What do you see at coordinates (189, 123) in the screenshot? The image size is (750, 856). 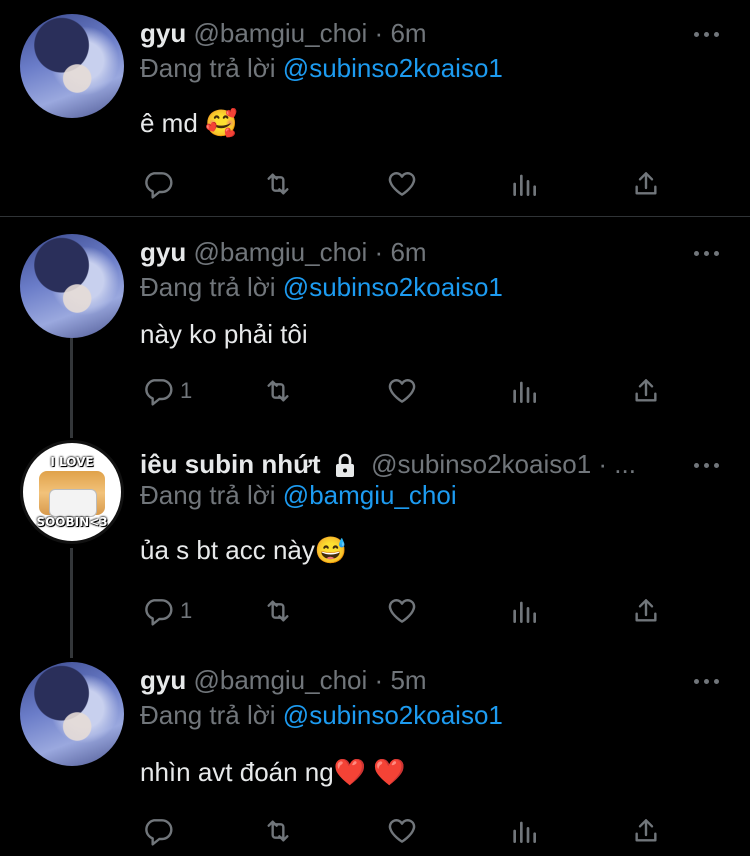 I see `tweet-text: ê md 🥰` at bounding box center [189, 123].